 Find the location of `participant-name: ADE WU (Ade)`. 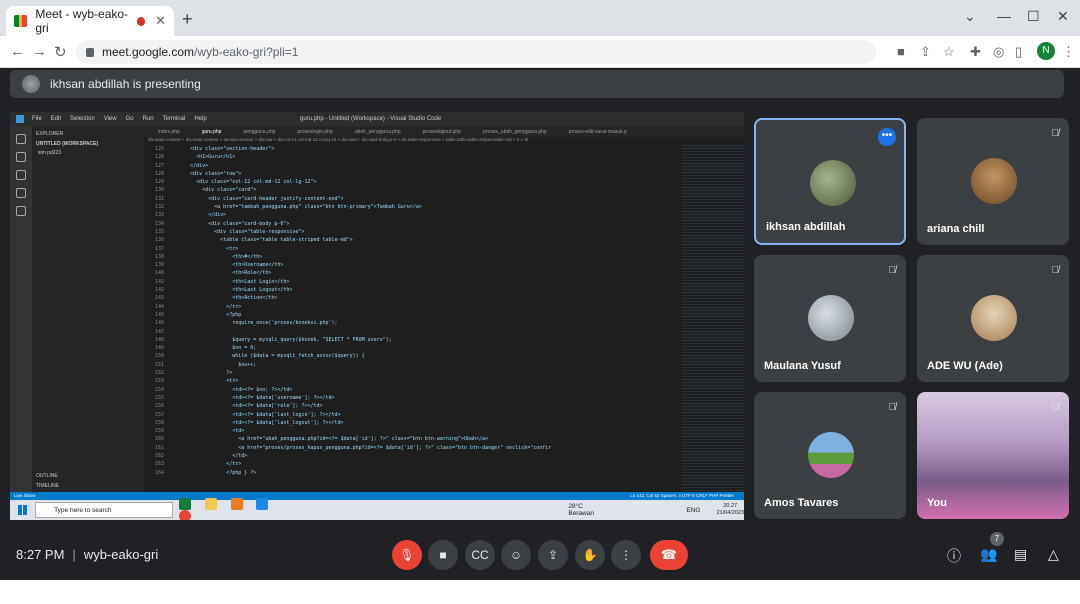

participant-name: ADE WU (Ade) is located at coordinates (965, 366).